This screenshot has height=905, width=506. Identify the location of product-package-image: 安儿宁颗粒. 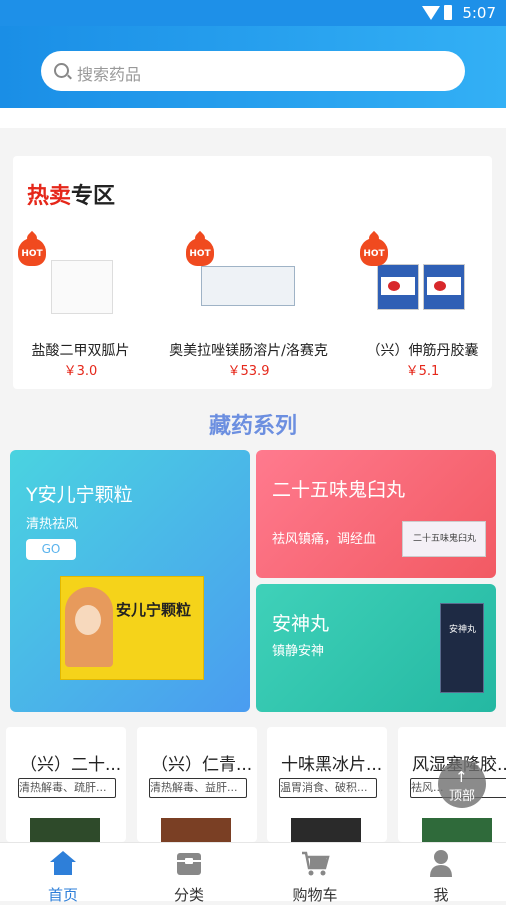
(132, 628).